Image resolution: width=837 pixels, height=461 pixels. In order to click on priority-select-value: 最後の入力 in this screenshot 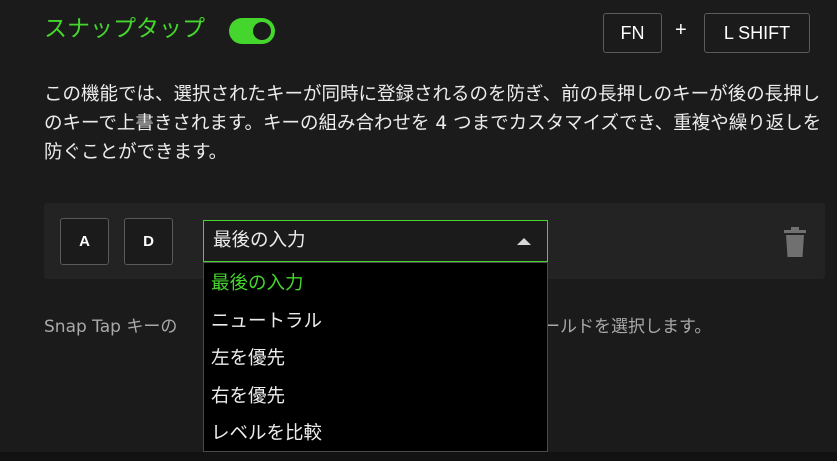, I will do `click(259, 240)`.